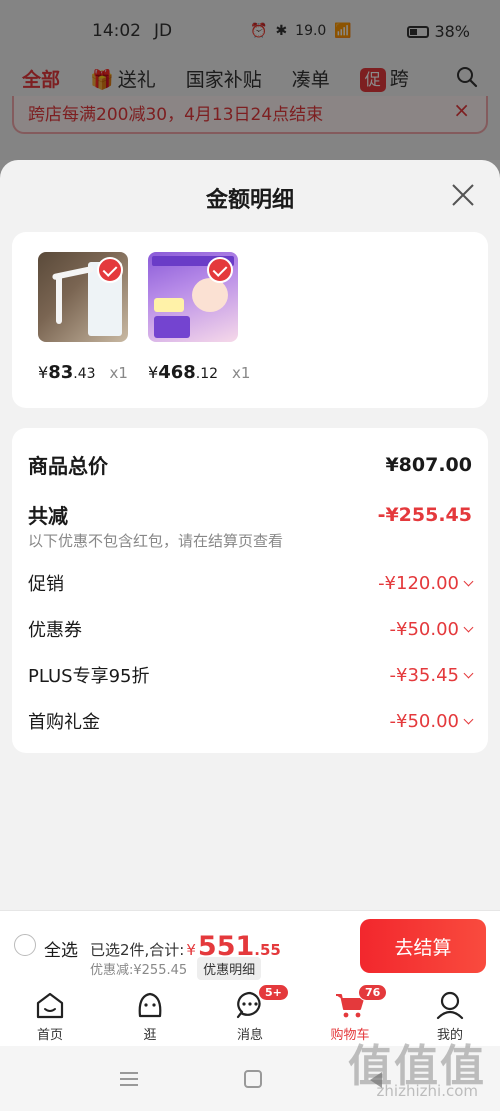 This screenshot has height=1111, width=500. What do you see at coordinates (253, 1079) in the screenshot?
I see `home-button-icon` at bounding box center [253, 1079].